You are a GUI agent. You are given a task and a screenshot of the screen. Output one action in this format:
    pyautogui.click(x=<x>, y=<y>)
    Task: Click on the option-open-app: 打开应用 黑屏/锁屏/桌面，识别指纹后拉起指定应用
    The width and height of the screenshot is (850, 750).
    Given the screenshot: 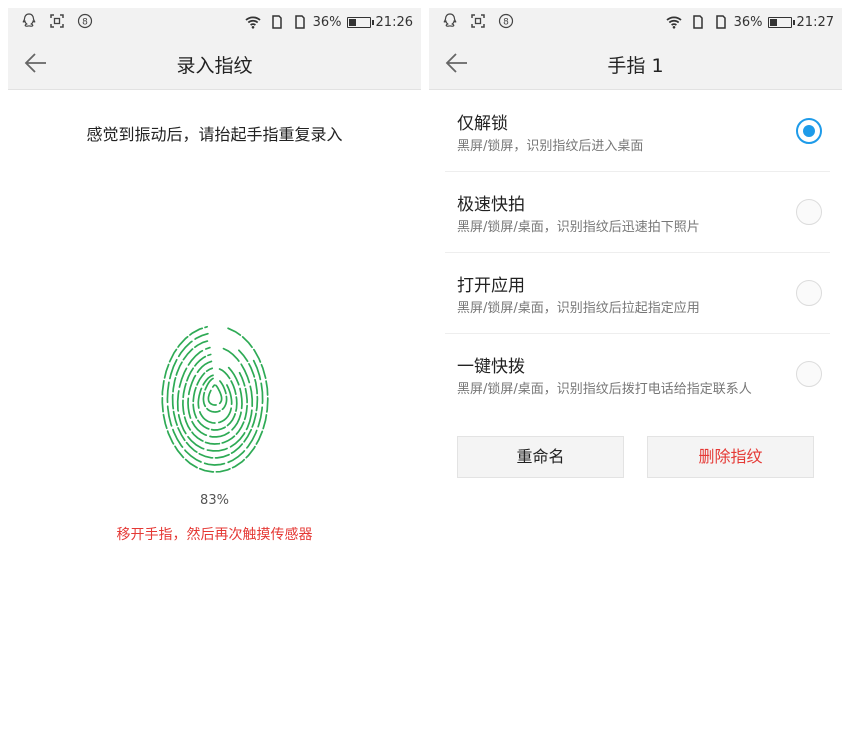 What is the action you would take?
    pyautogui.click(x=637, y=293)
    